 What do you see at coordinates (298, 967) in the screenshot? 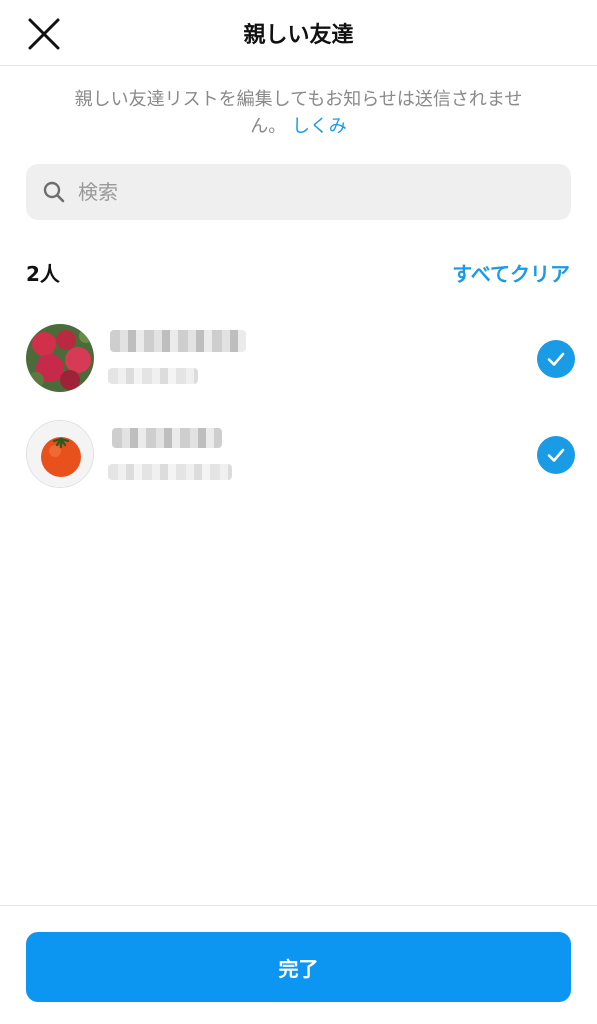
I see `done-button: 完了` at bounding box center [298, 967].